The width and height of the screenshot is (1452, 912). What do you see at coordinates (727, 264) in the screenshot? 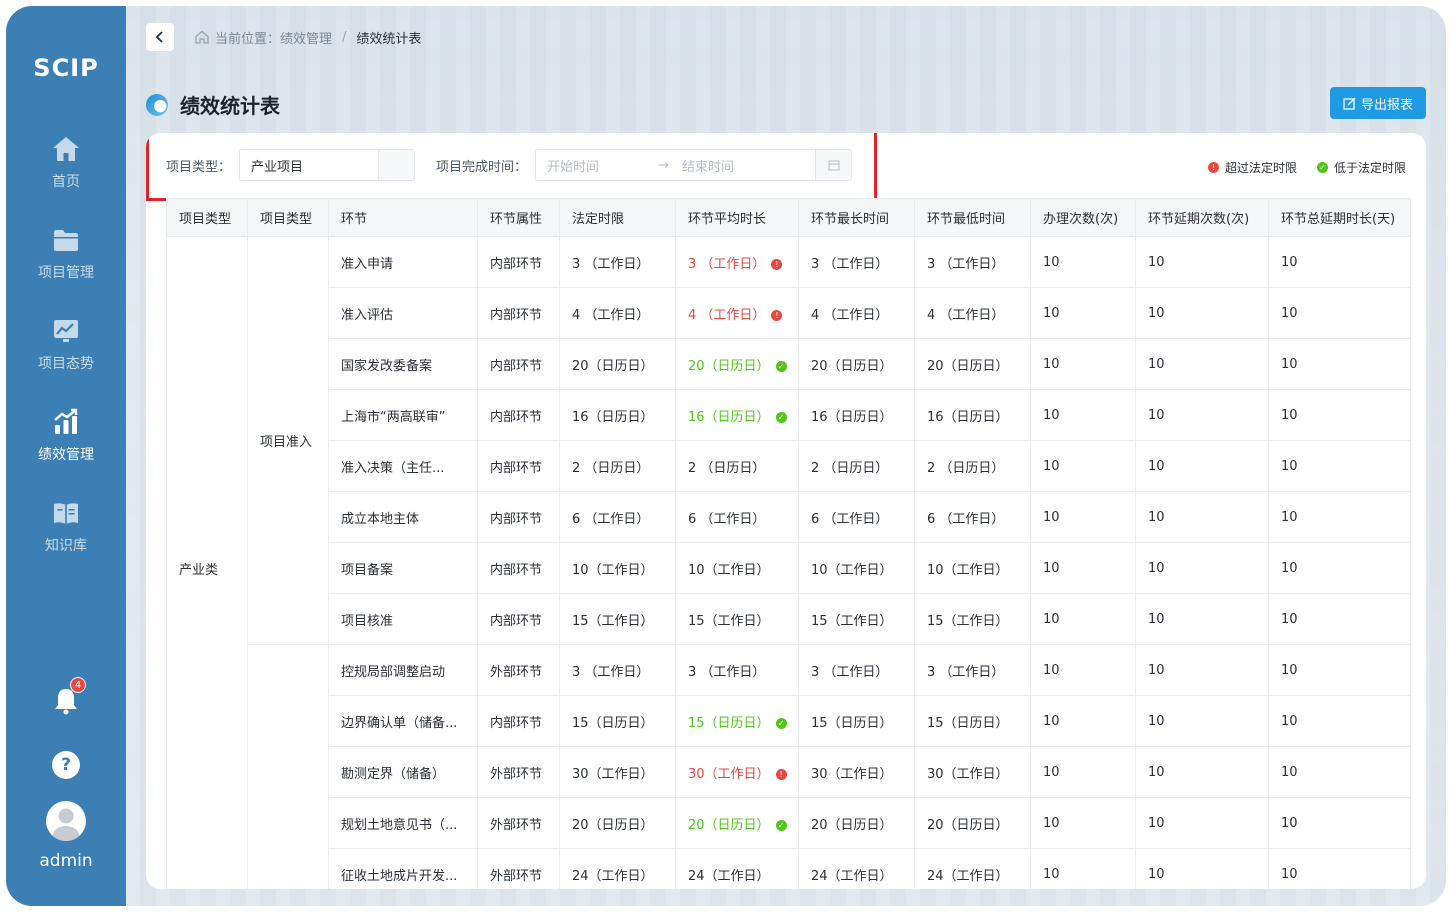
I see `avg-value: 3 （工作日）` at bounding box center [727, 264].